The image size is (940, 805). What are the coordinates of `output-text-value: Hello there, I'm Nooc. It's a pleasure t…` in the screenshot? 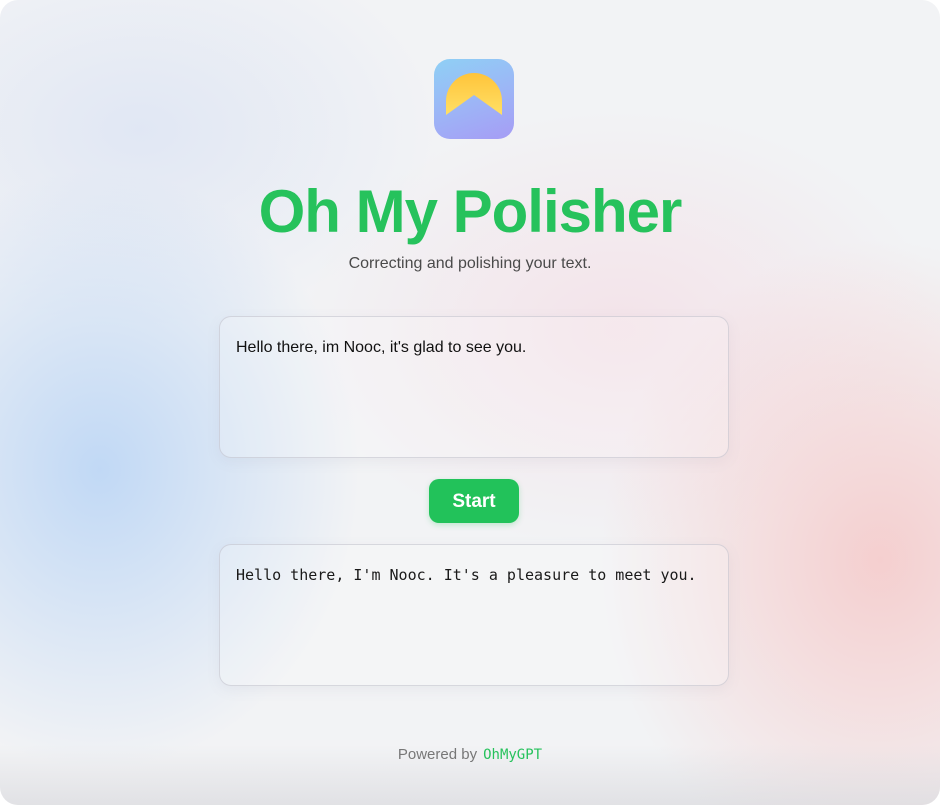 It's located at (470, 575).